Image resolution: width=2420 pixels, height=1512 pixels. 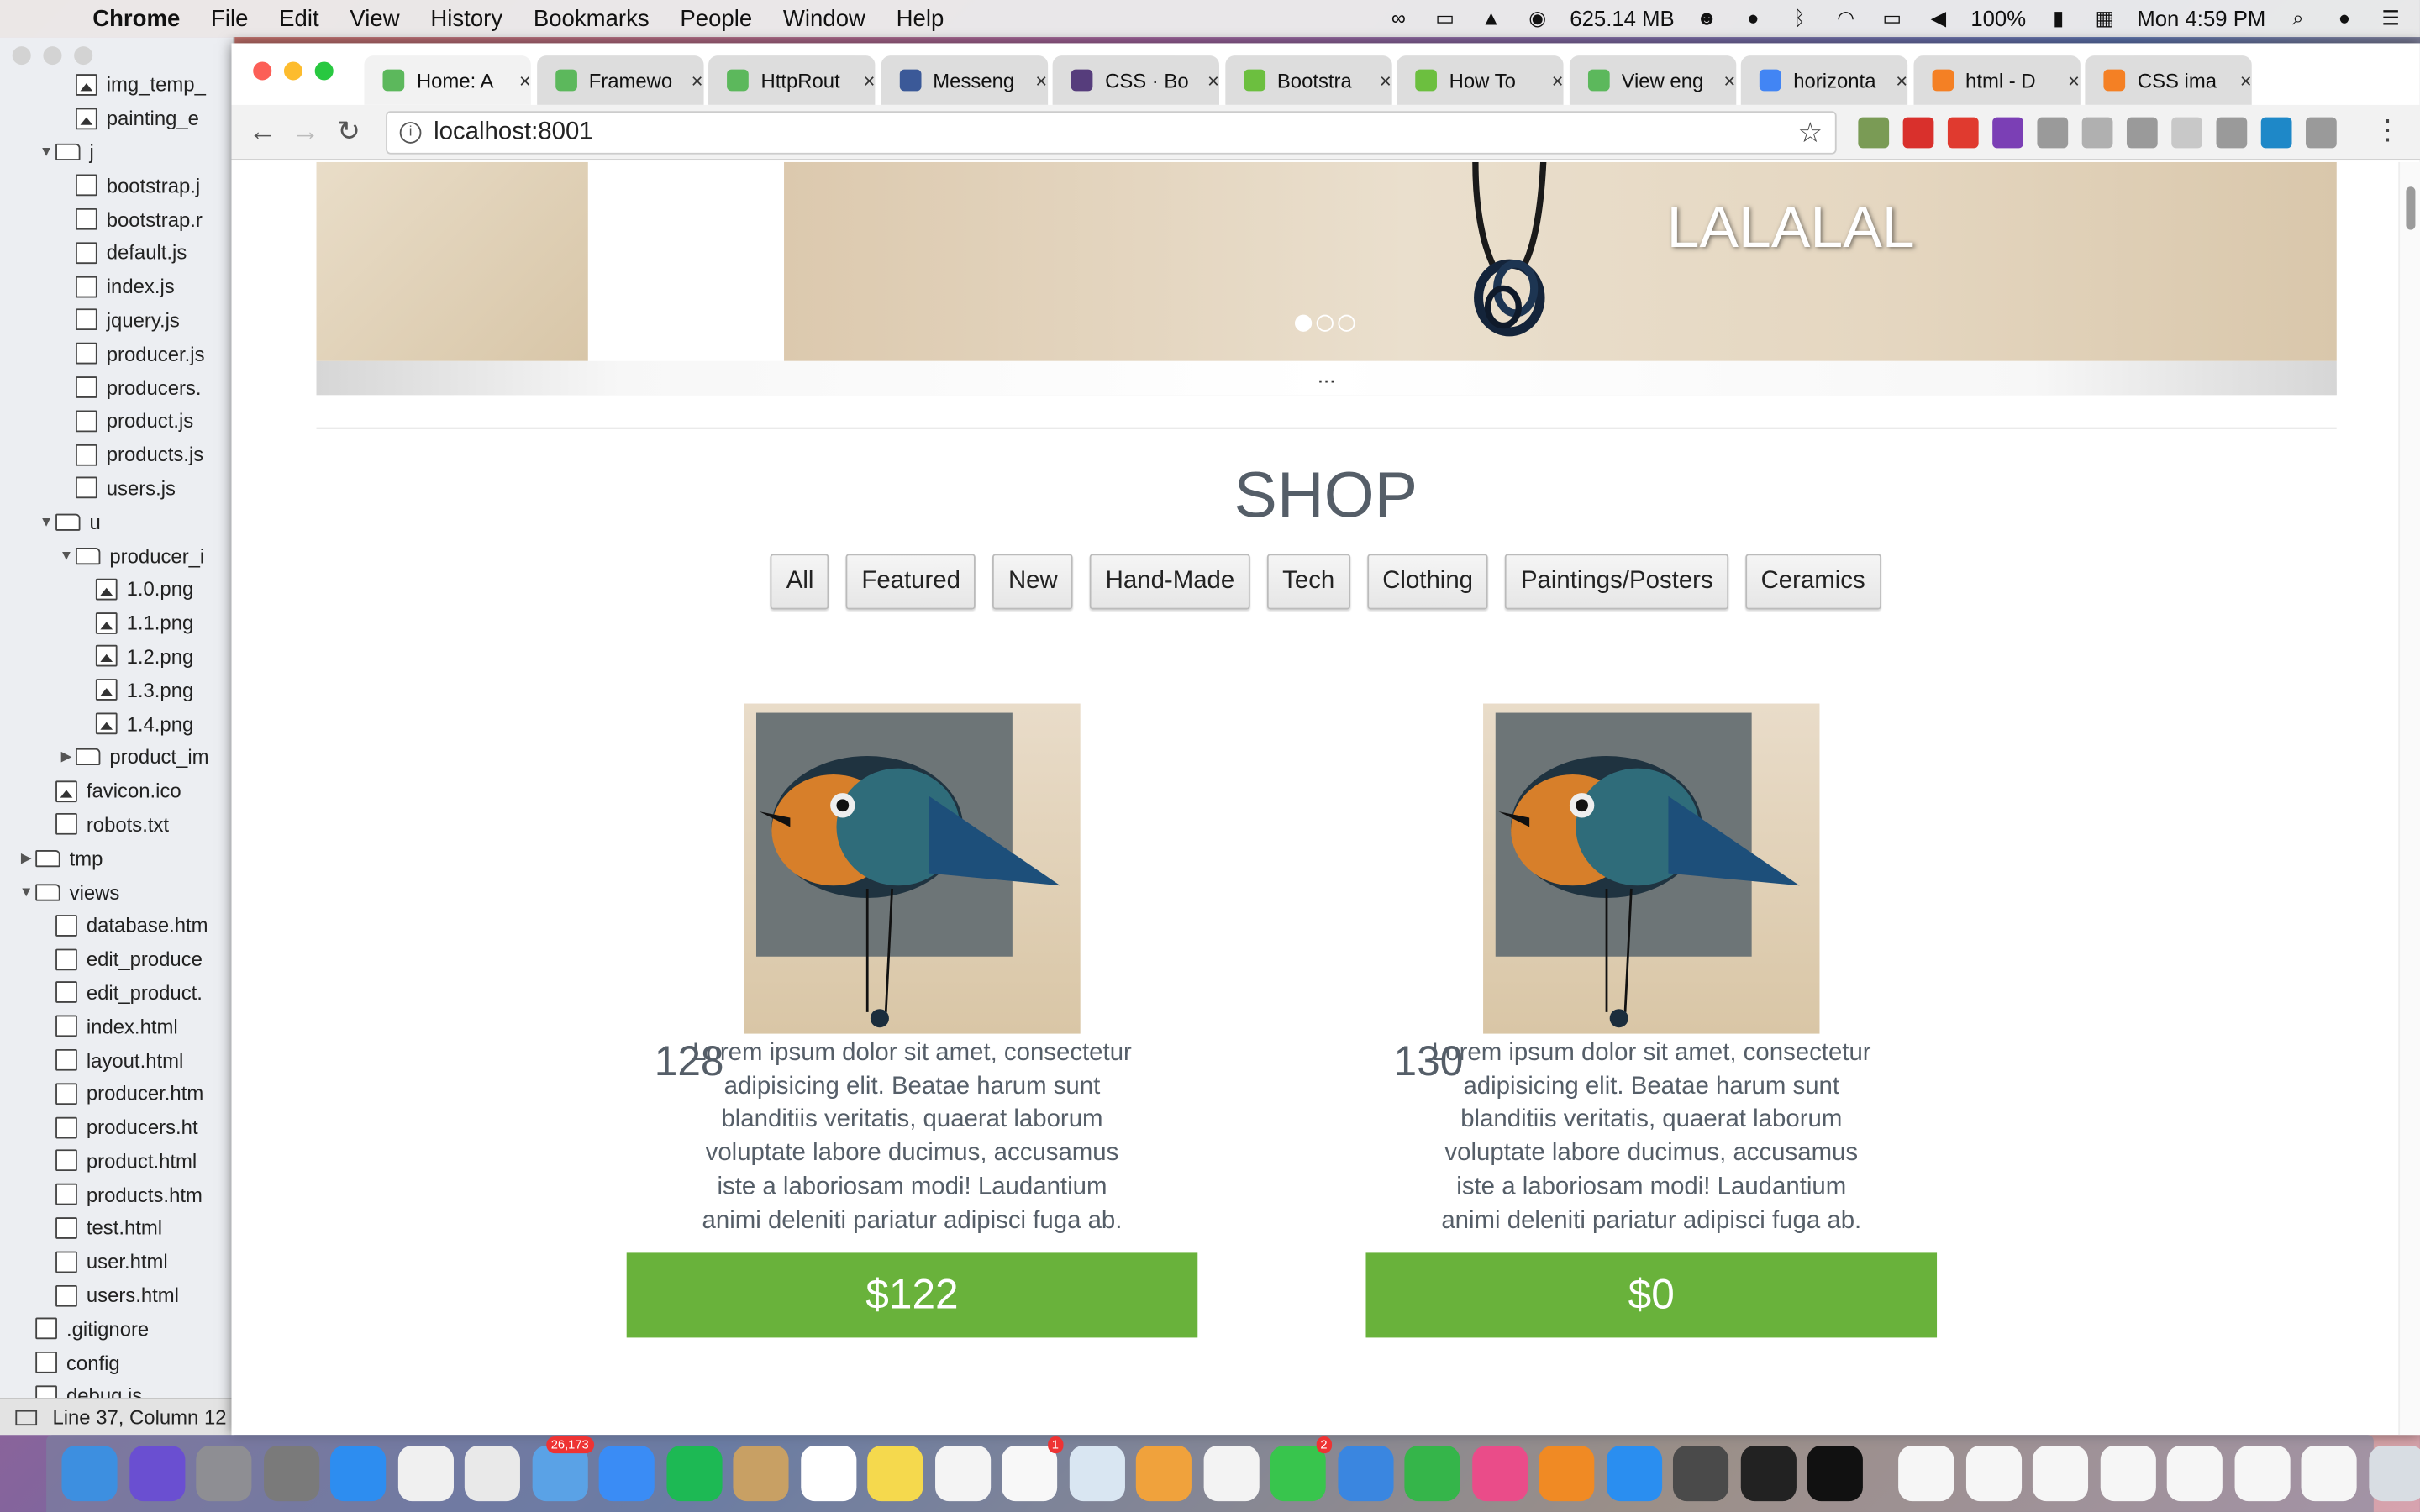 What do you see at coordinates (1892, 18) in the screenshot?
I see `airplay-icon: ▭` at bounding box center [1892, 18].